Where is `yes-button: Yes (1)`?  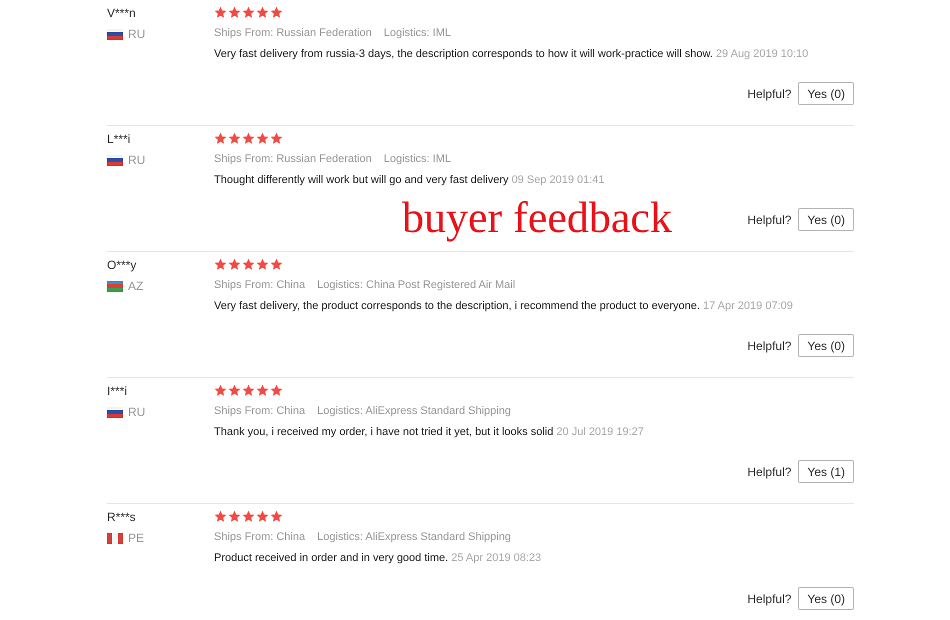
yes-button: Yes (1) is located at coordinates (826, 471).